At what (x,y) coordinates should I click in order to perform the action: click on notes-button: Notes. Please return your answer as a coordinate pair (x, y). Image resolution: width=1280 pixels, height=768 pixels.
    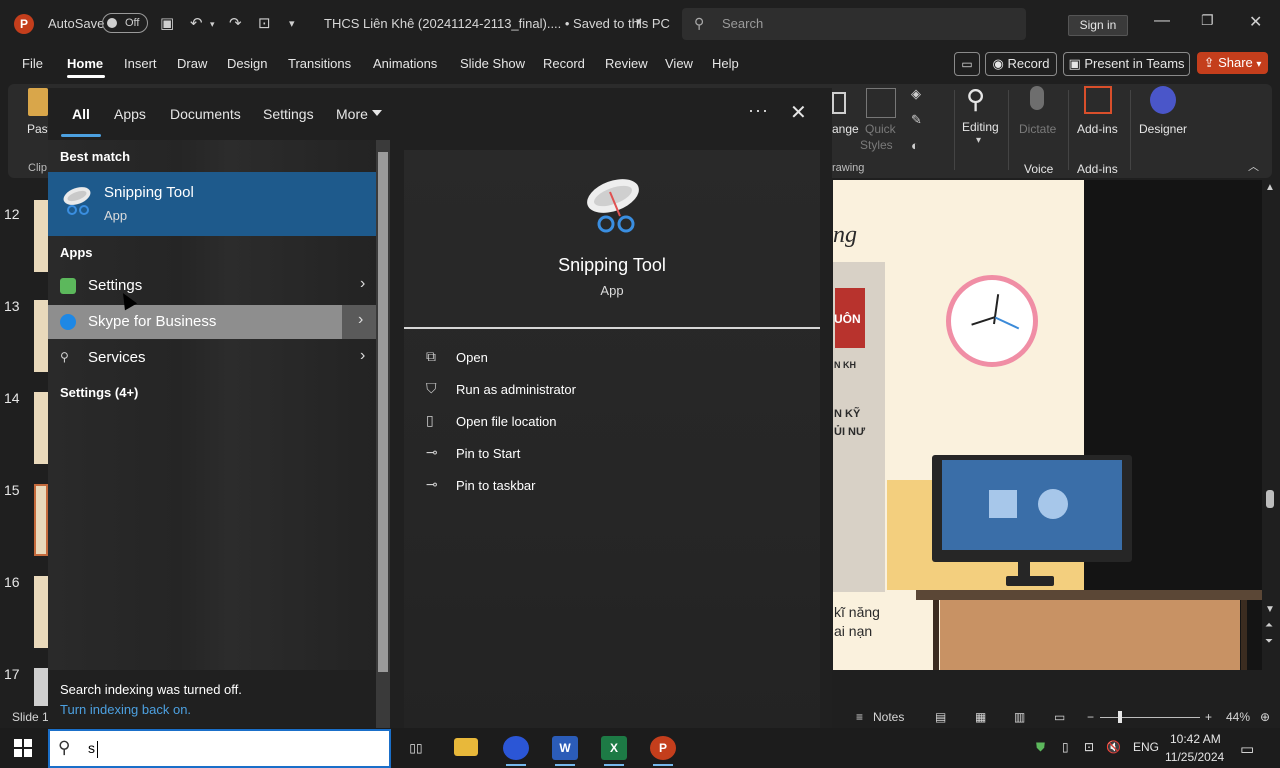
    Looking at the image, I should click on (888, 717).